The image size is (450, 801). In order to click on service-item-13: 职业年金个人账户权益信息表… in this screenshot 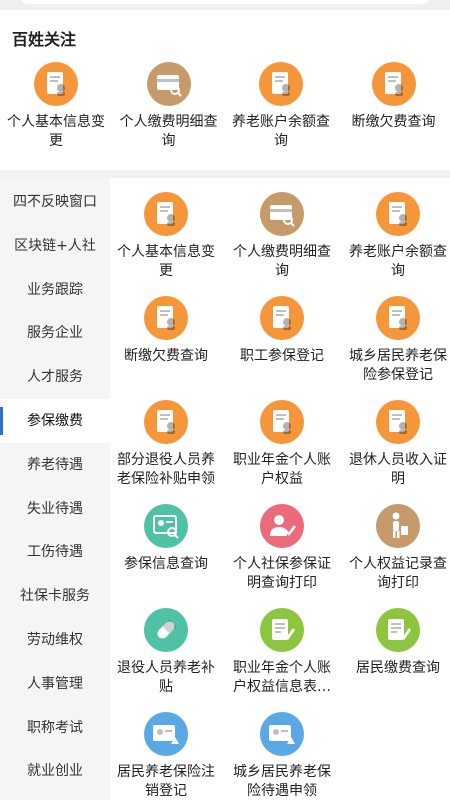, I will do `click(282, 652)`.